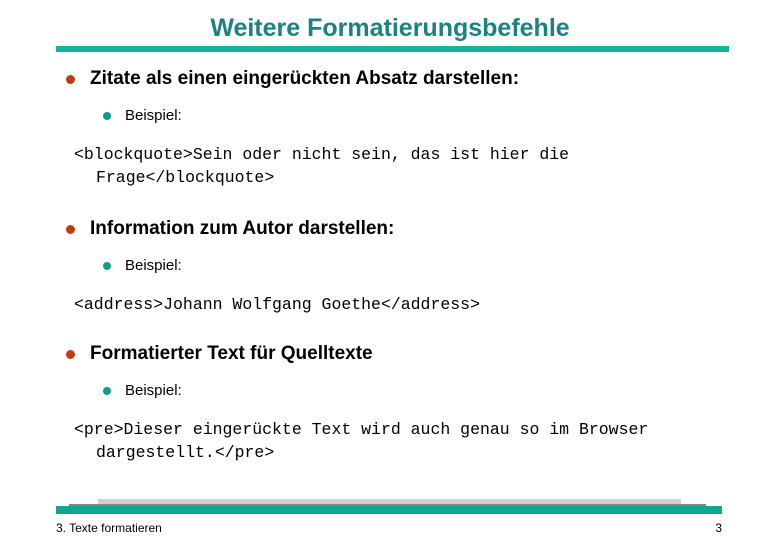  I want to click on title-block: Weitere Formatierungsbefehle, so click(390, 28).